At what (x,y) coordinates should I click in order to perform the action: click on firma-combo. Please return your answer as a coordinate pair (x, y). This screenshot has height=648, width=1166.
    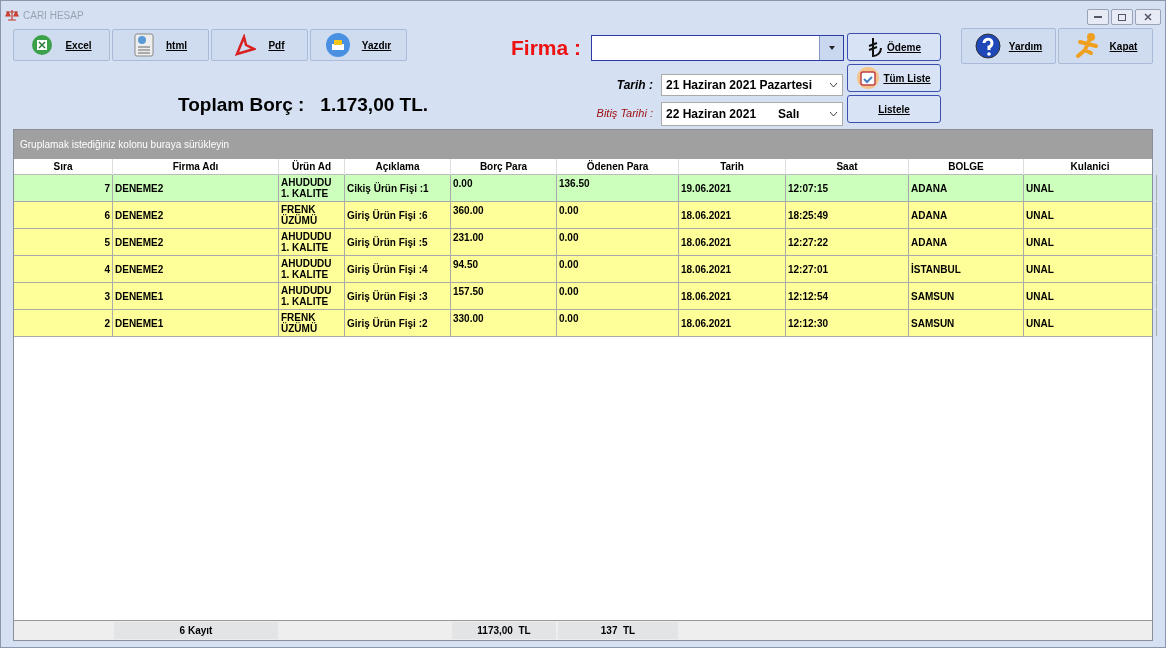
    Looking at the image, I should click on (717, 47).